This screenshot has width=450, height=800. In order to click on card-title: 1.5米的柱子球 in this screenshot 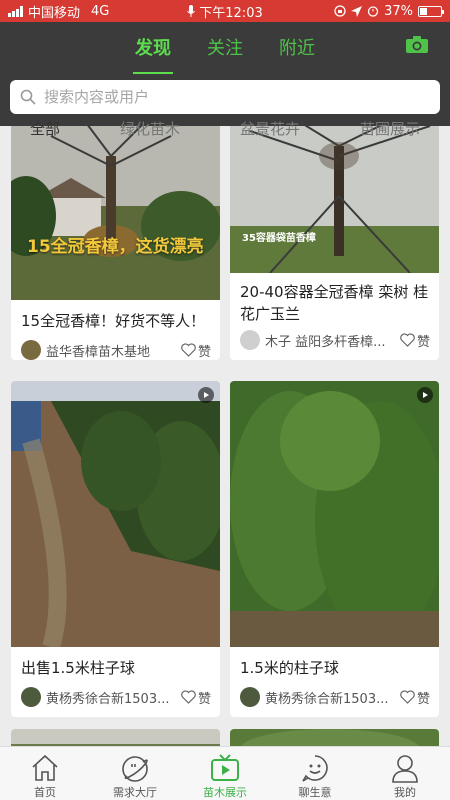, I will do `click(289, 668)`.